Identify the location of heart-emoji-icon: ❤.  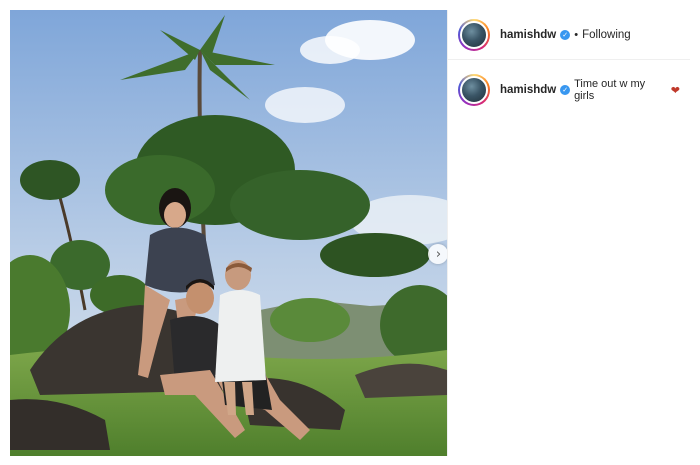
(675, 90).